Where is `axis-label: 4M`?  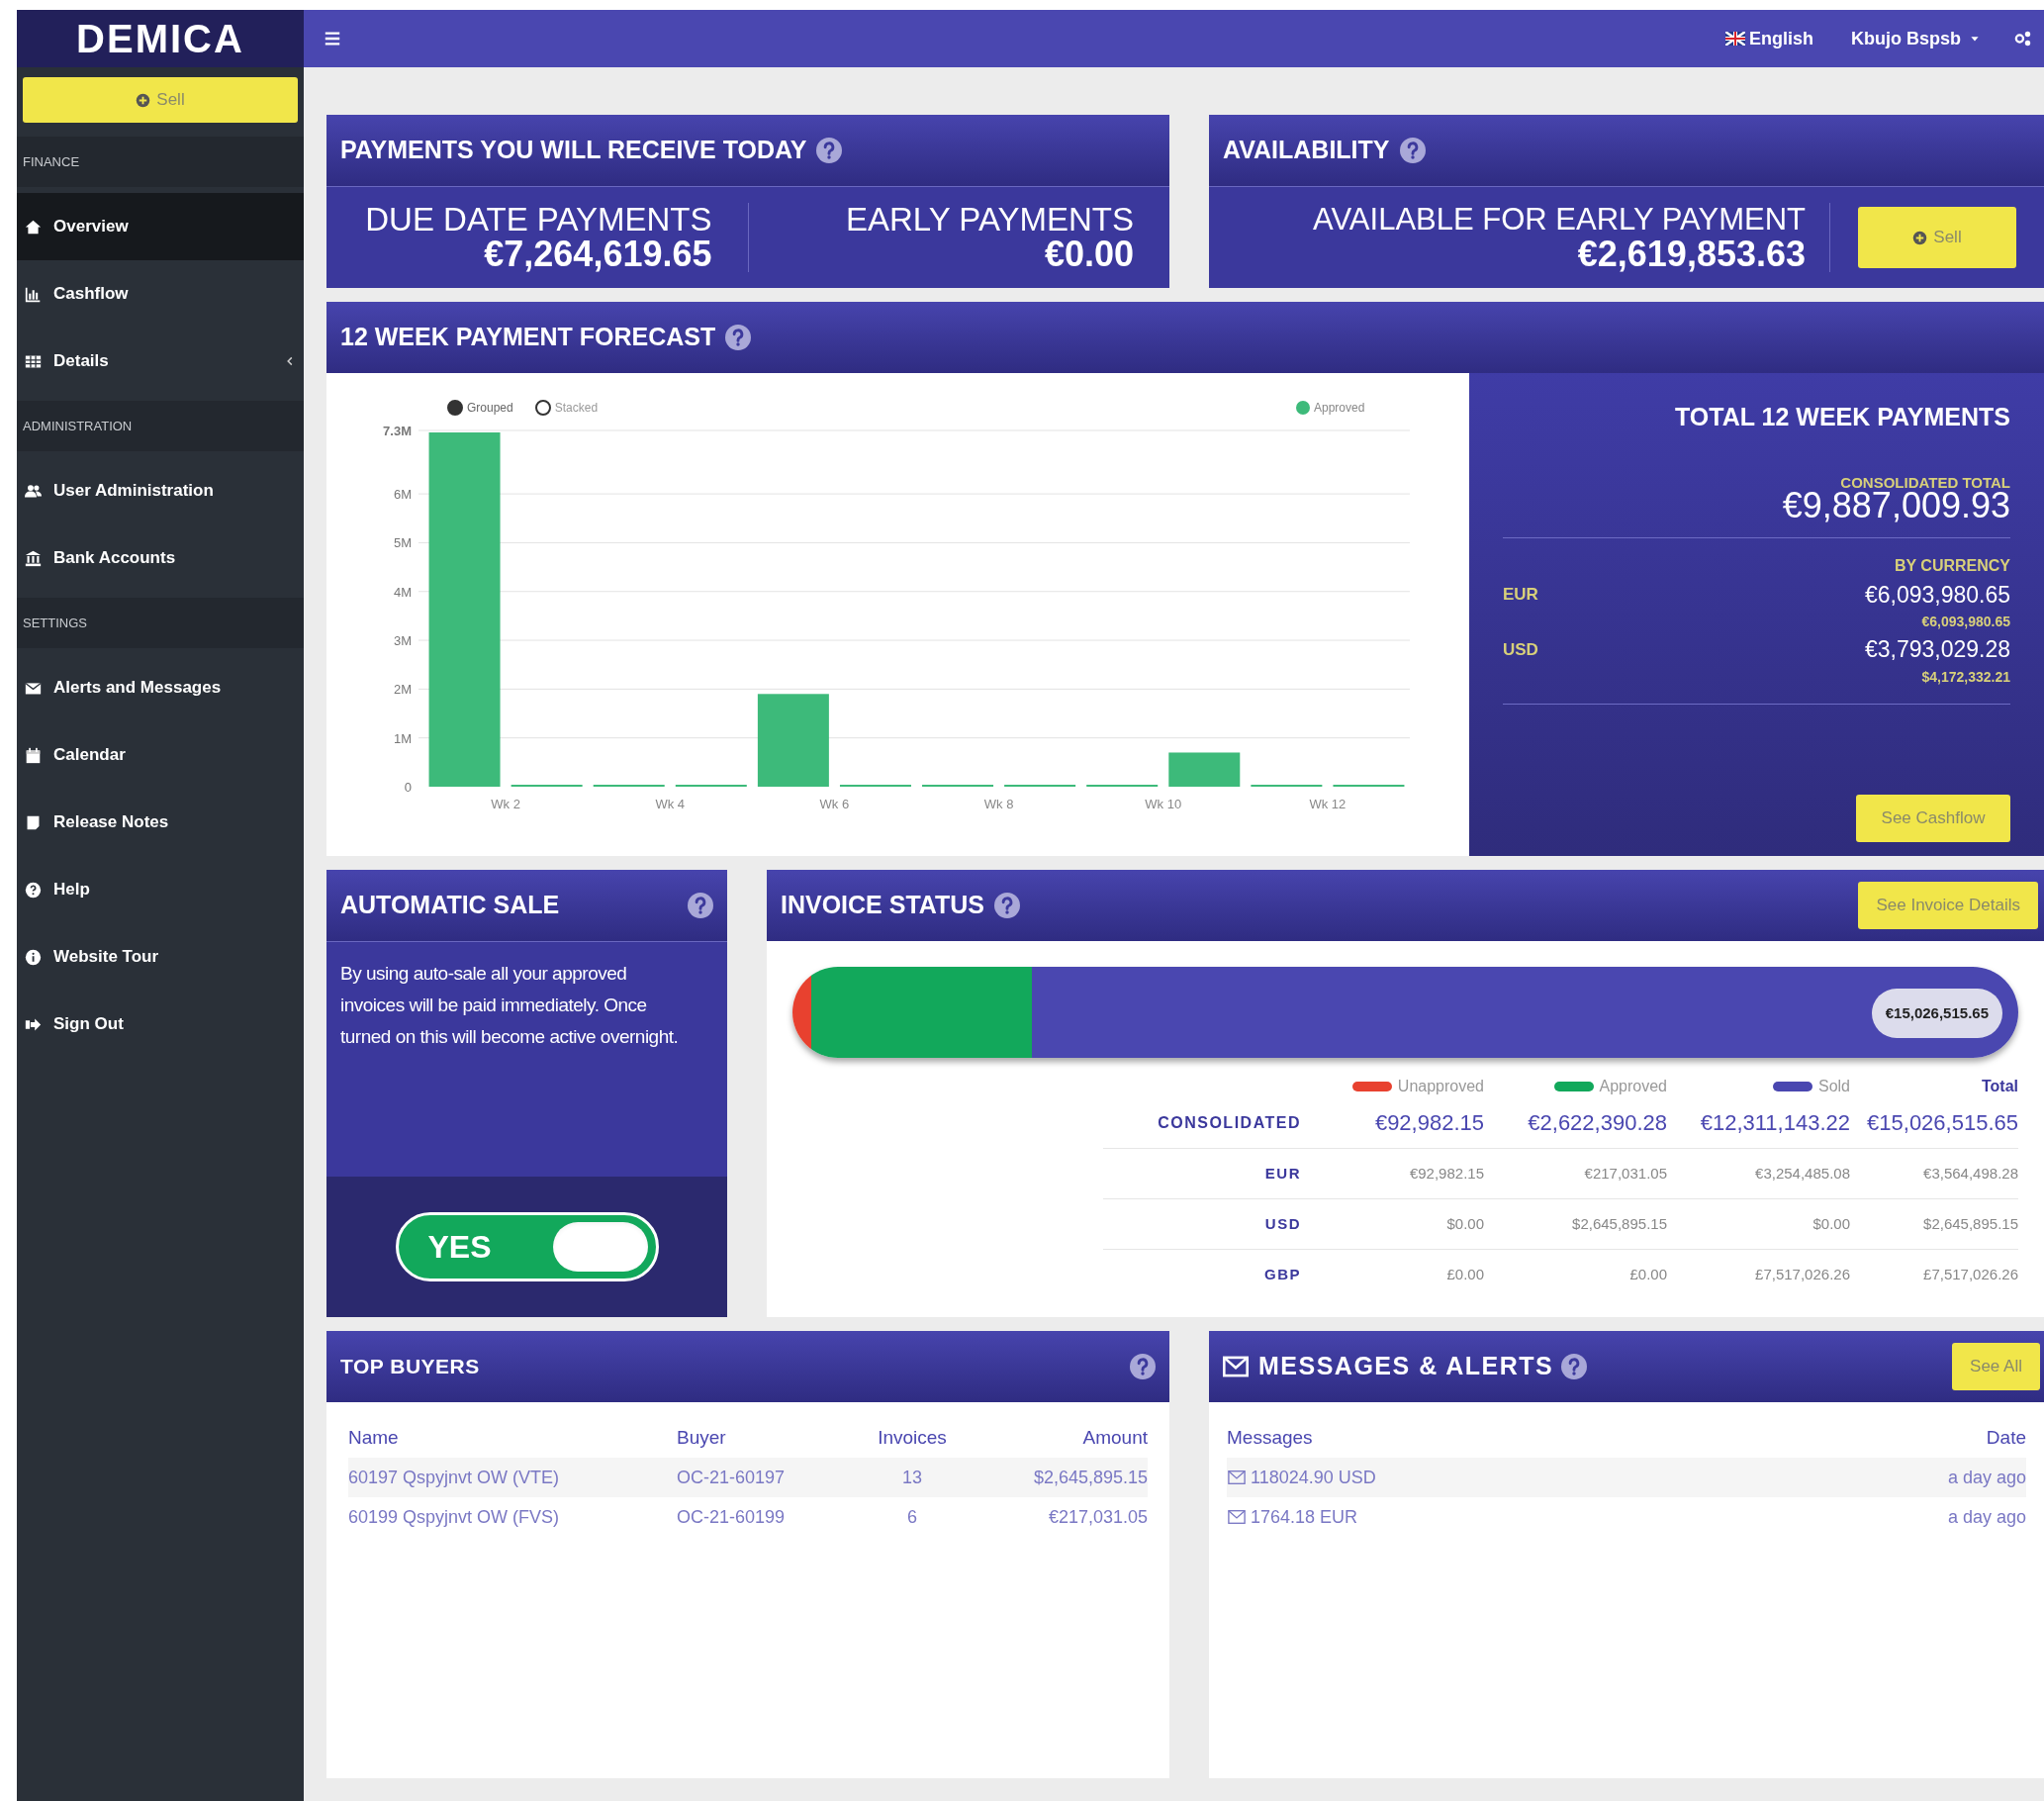 axis-label: 4M is located at coordinates (402, 592).